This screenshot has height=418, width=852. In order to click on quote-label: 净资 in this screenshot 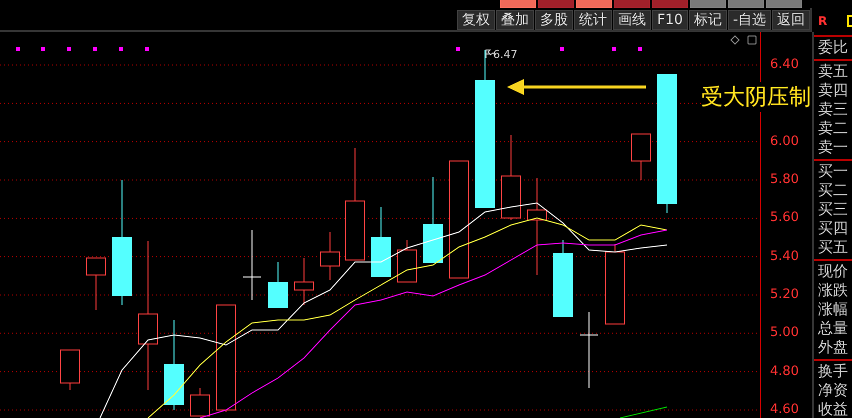, I will do `click(833, 390)`.